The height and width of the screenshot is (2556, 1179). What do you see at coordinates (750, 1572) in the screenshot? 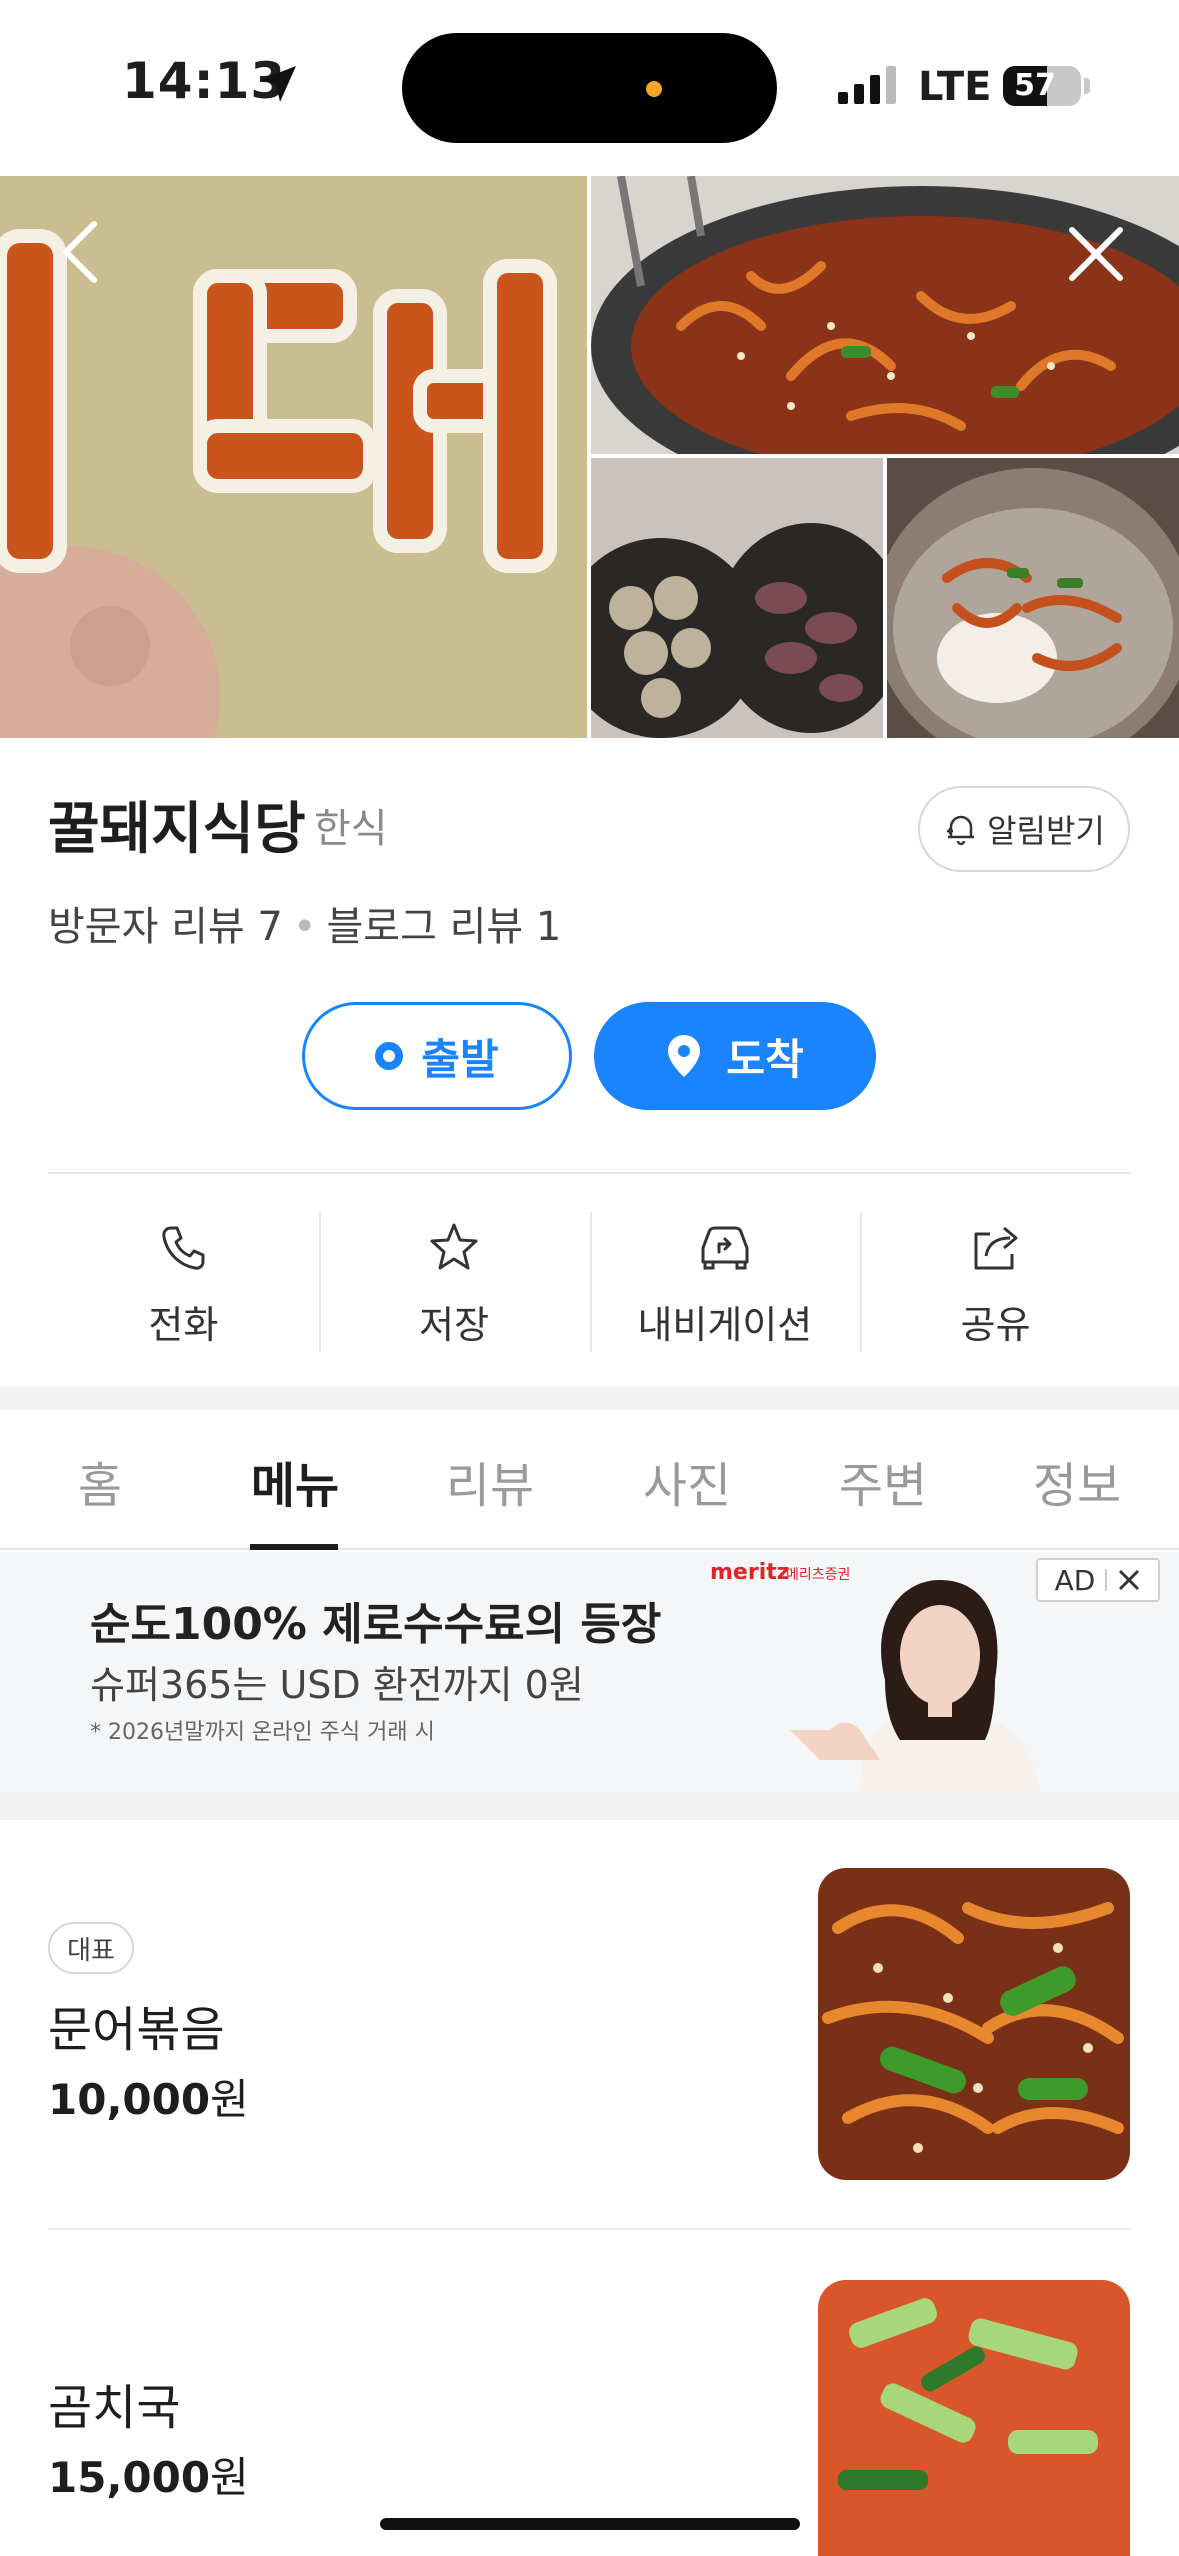
I see `ad-brand: meritz` at bounding box center [750, 1572].